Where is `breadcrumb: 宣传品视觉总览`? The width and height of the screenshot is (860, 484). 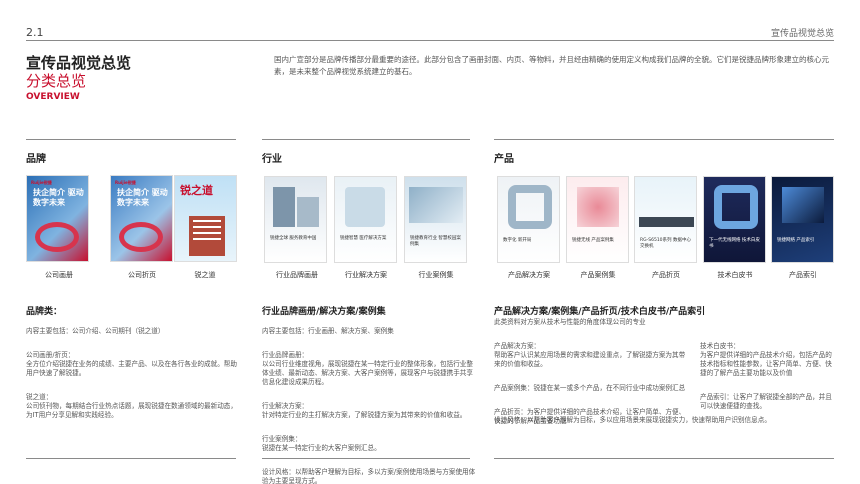 breadcrumb: 宣传品视觉总览 is located at coordinates (802, 34).